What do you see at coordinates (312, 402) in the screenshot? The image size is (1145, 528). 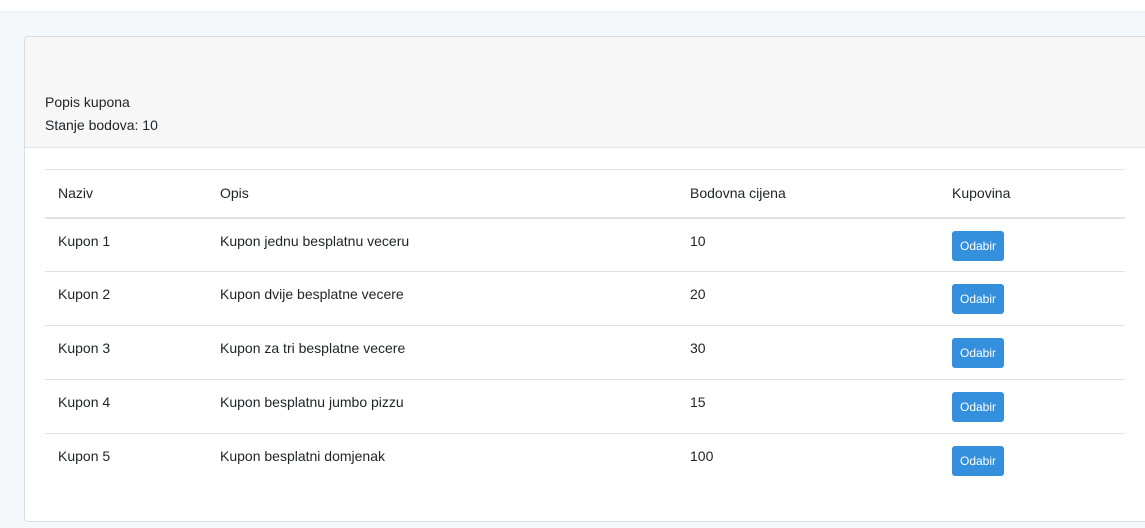 I see `coupon-description: Kupon besplatnu jumbo pizzu` at bounding box center [312, 402].